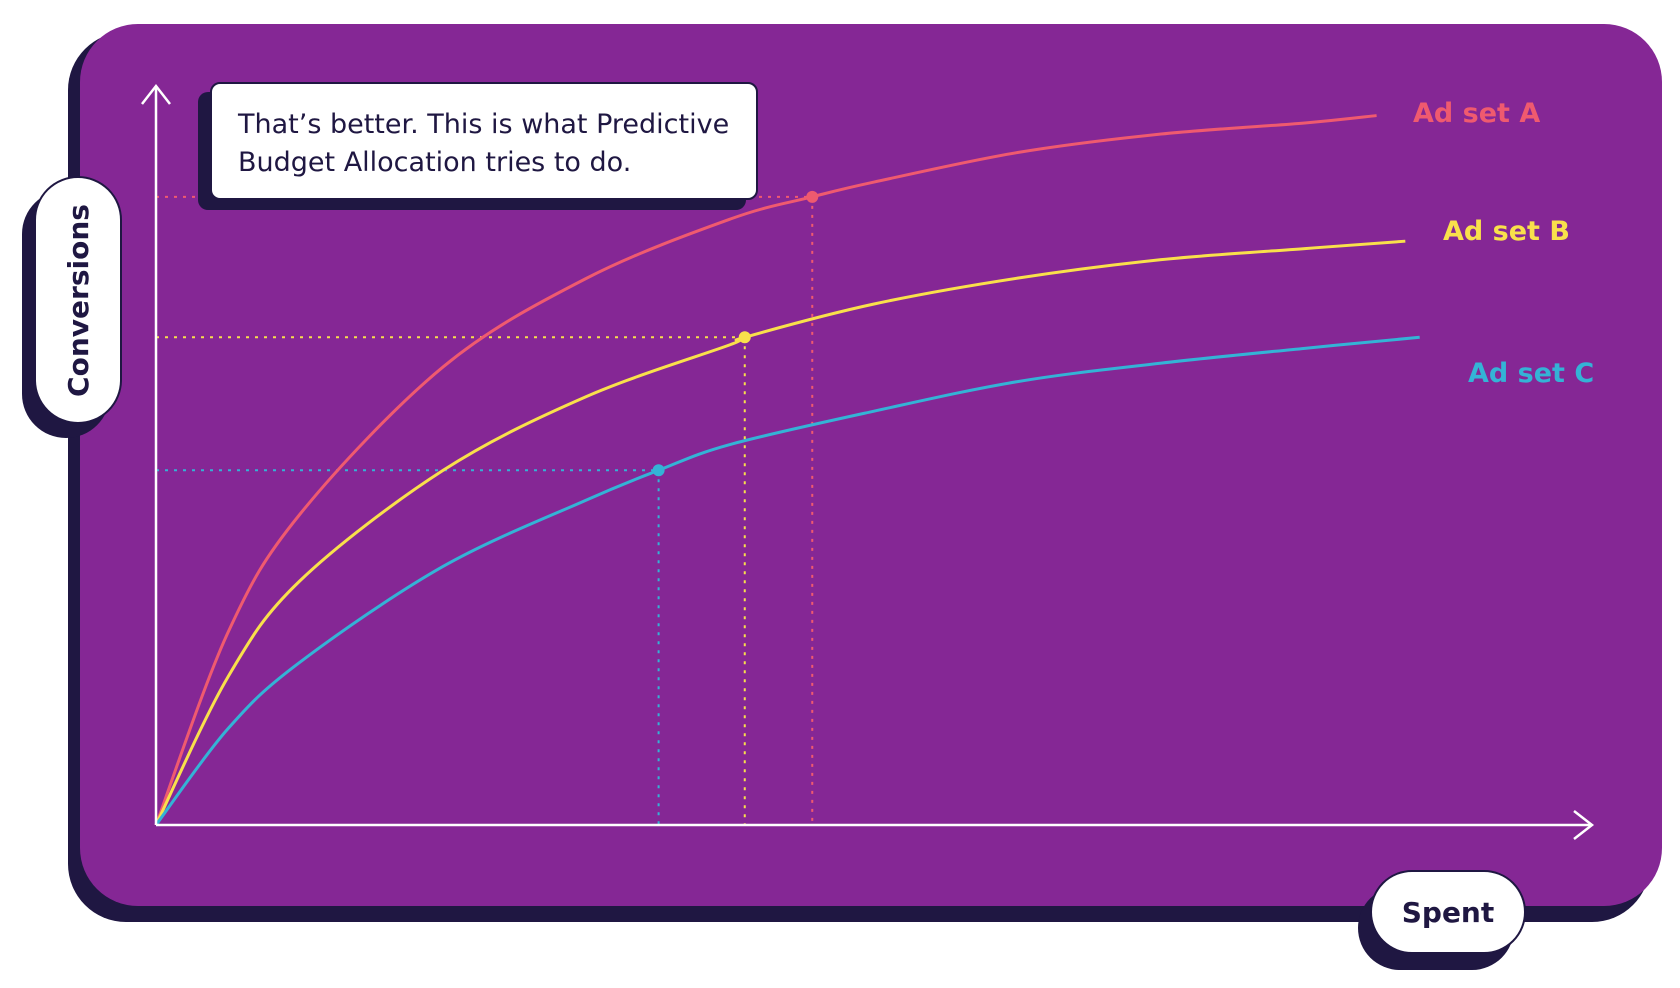 The width and height of the screenshot is (1680, 988). I want to click on series-label-b: Ad set B, so click(1506, 231).